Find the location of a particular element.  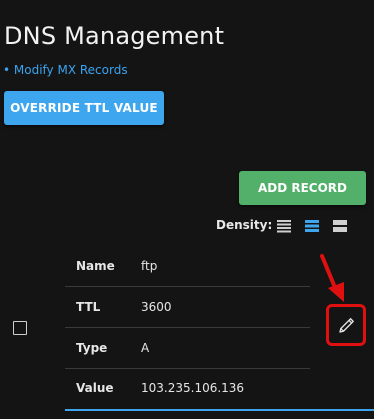

modify-mx-records-link: • Modify MX Records is located at coordinates (65, 70).